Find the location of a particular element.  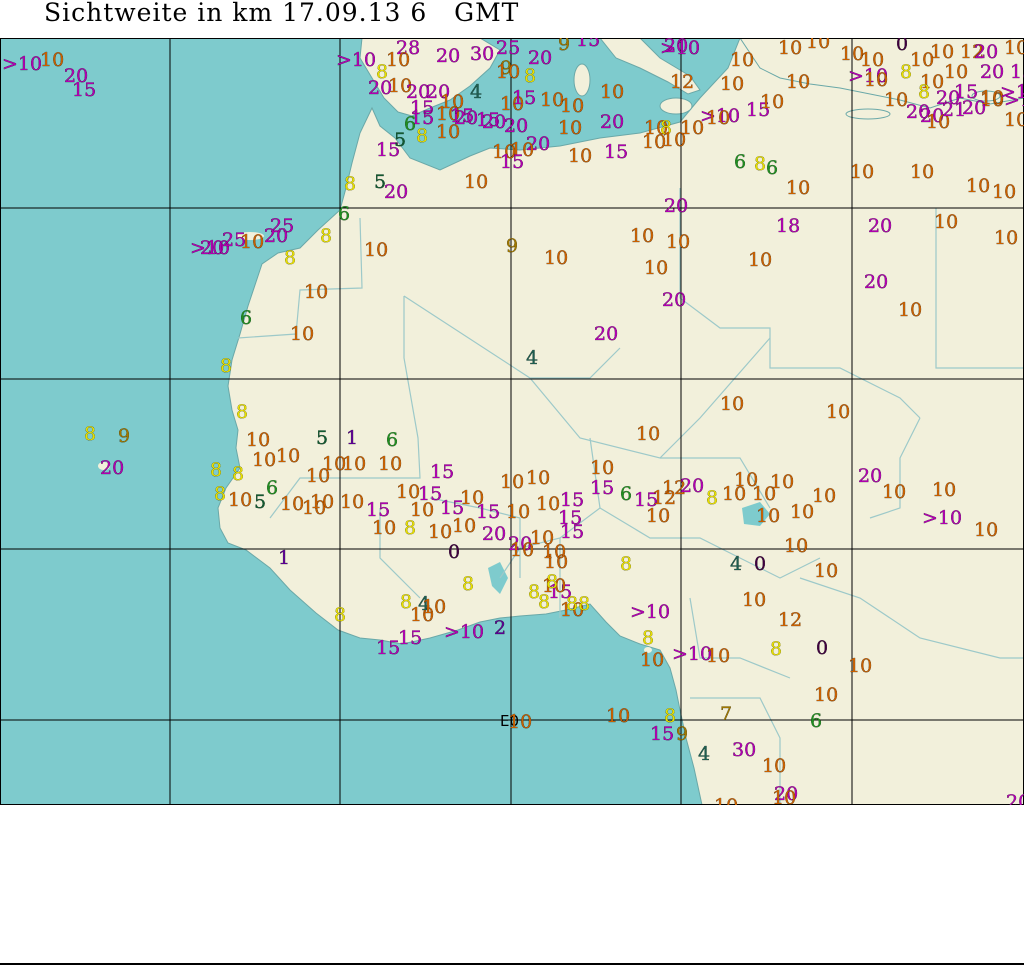

visibility-observation-label: 4 is located at coordinates (704, 754).